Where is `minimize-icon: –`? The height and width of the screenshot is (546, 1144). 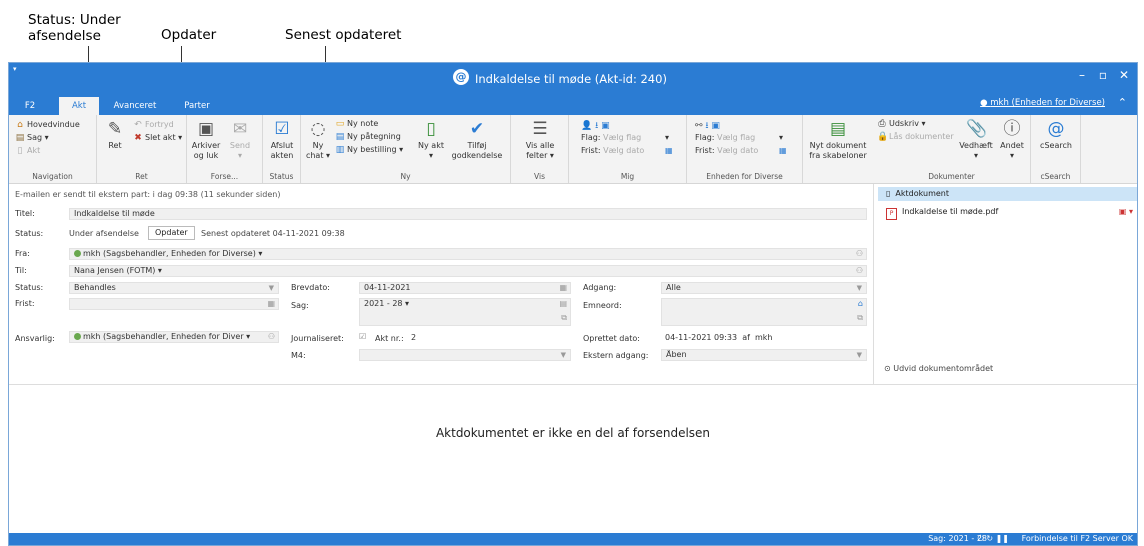 minimize-icon: – is located at coordinates (1082, 75).